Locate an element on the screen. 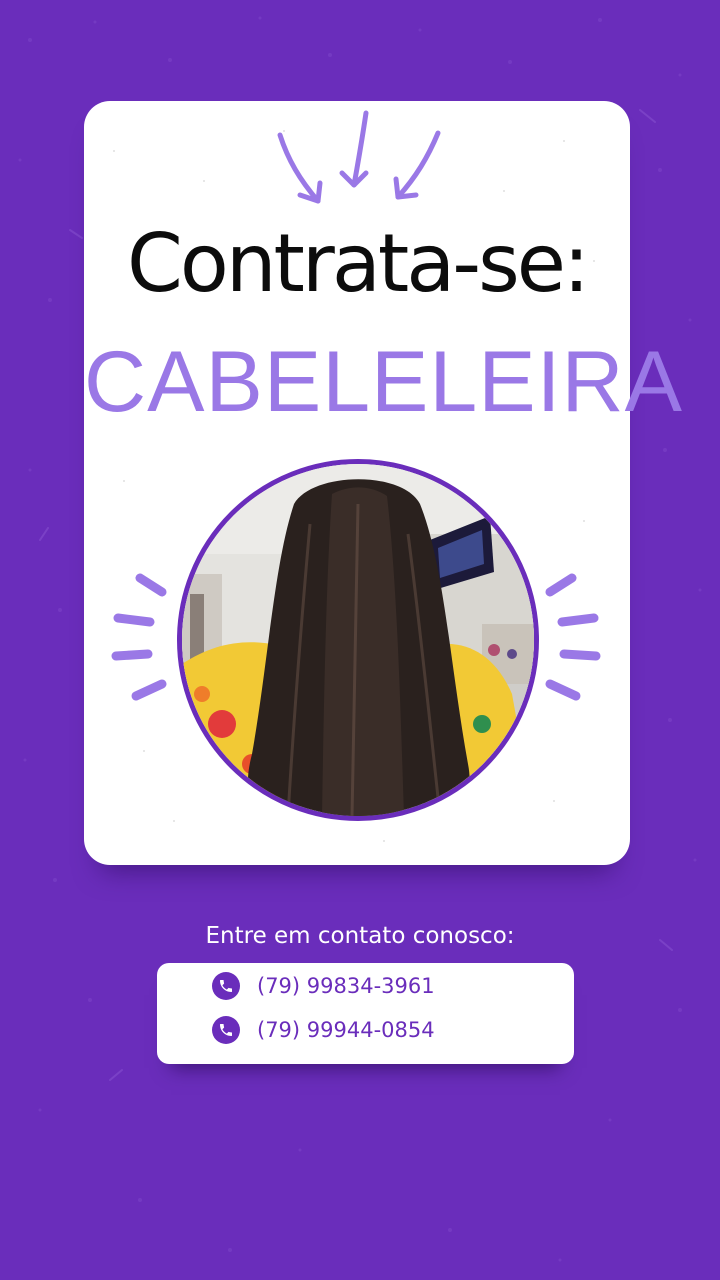 The image size is (720, 1280). contact-box: (79) 99834-3961 (79) 99944-0854 is located at coordinates (365, 1013).